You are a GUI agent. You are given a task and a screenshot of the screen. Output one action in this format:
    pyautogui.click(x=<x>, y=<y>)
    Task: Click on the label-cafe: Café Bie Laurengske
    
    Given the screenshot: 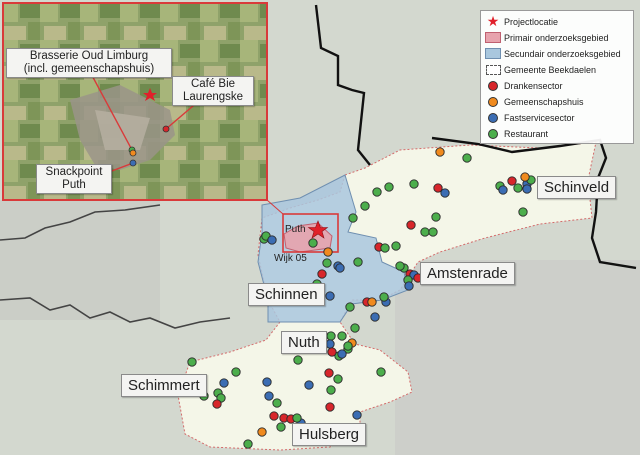 What is the action you would take?
    pyautogui.click(x=213, y=91)
    